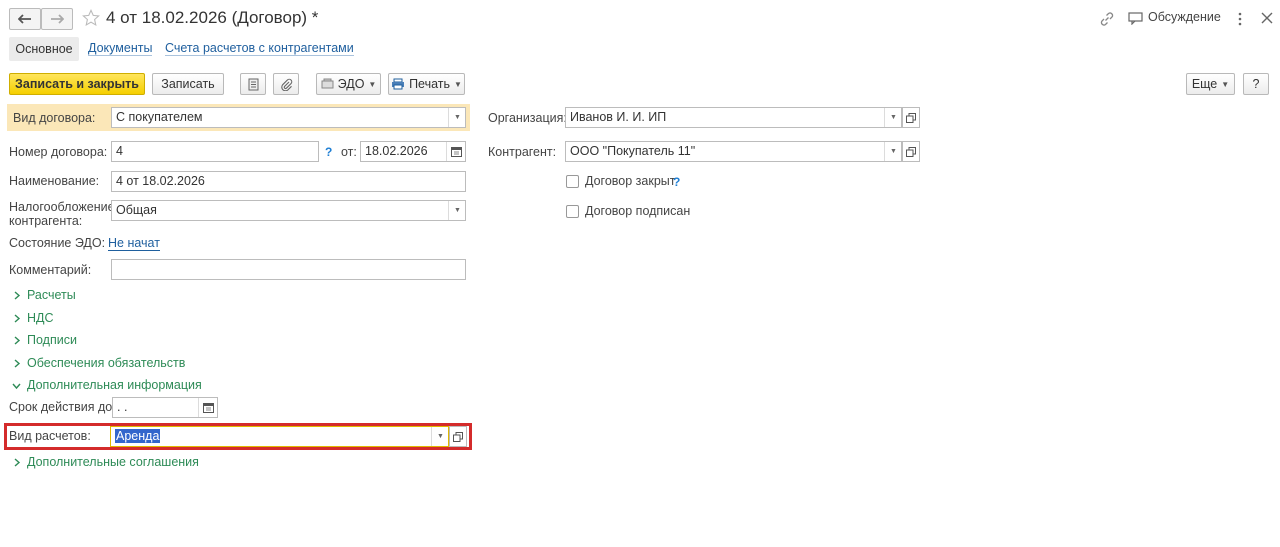 Image resolution: width=1280 pixels, height=547 pixels. I want to click on settlement-type-field: Аренда ▼, so click(279, 436).